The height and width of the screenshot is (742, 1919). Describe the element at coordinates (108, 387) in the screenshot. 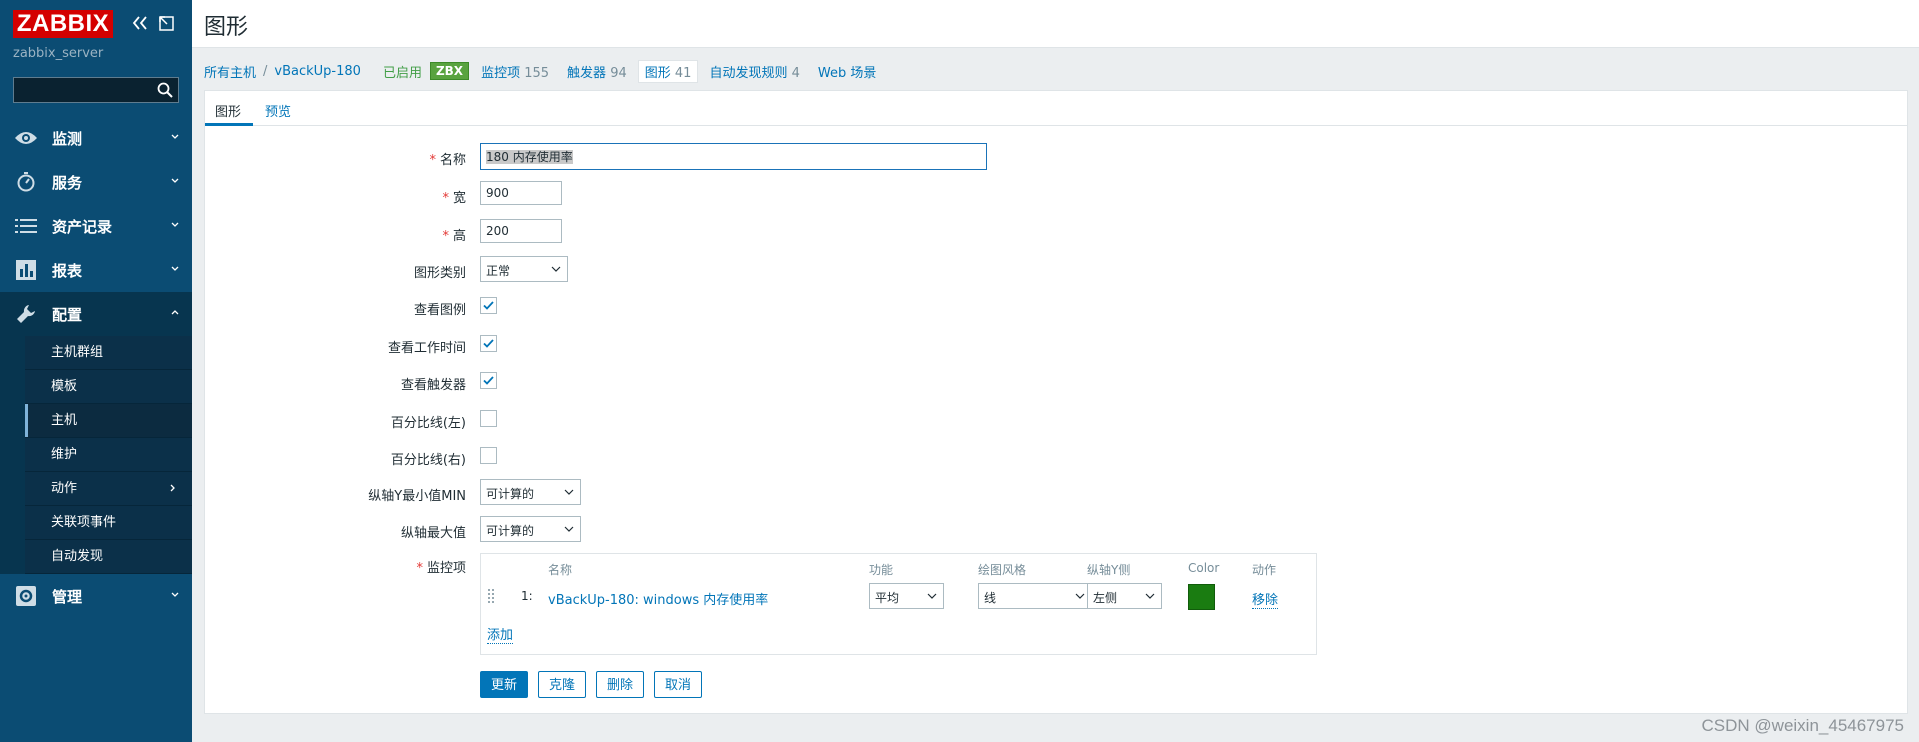

I see `submenu-templates: 模板` at that location.